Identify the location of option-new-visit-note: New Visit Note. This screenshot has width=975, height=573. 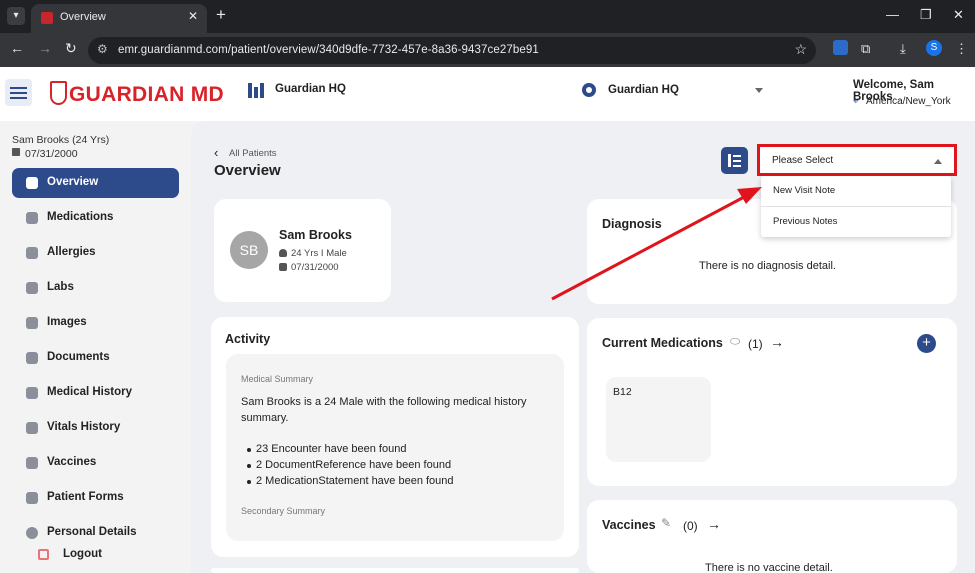
(856, 191).